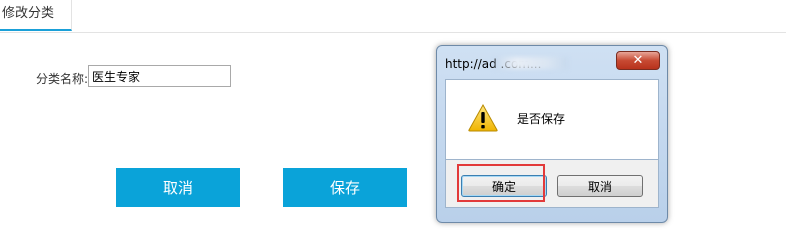 This screenshot has height=240, width=786. I want to click on close-icon: ✕, so click(638, 60).